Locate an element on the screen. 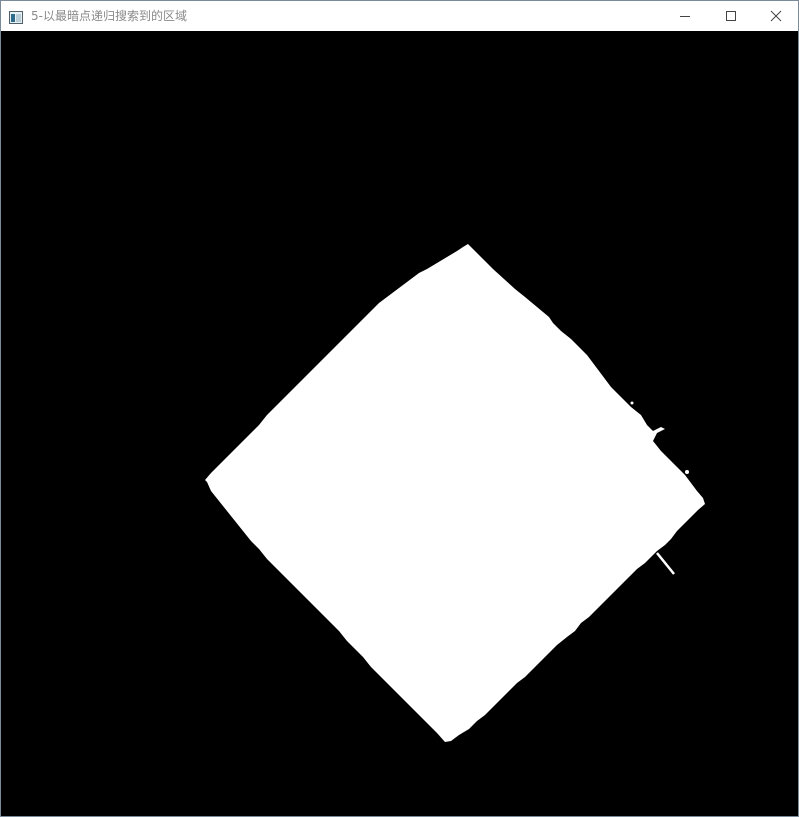  close-icon is located at coordinates (776, 16).